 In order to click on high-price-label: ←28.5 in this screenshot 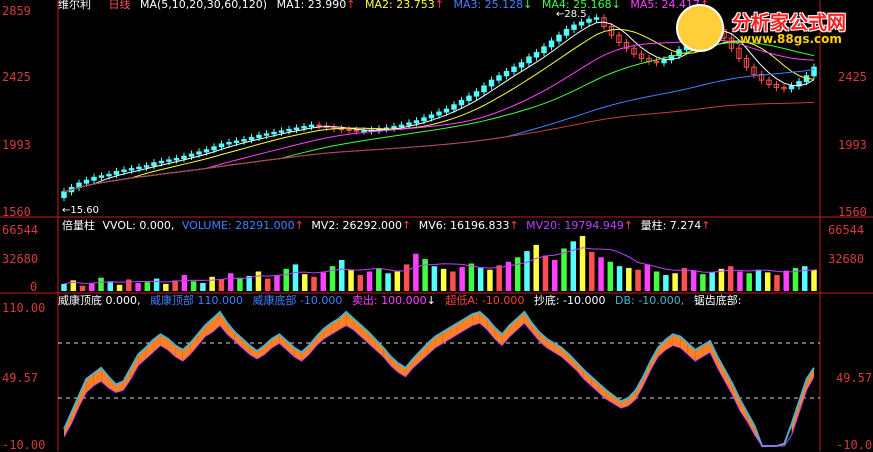, I will do `click(571, 14)`.